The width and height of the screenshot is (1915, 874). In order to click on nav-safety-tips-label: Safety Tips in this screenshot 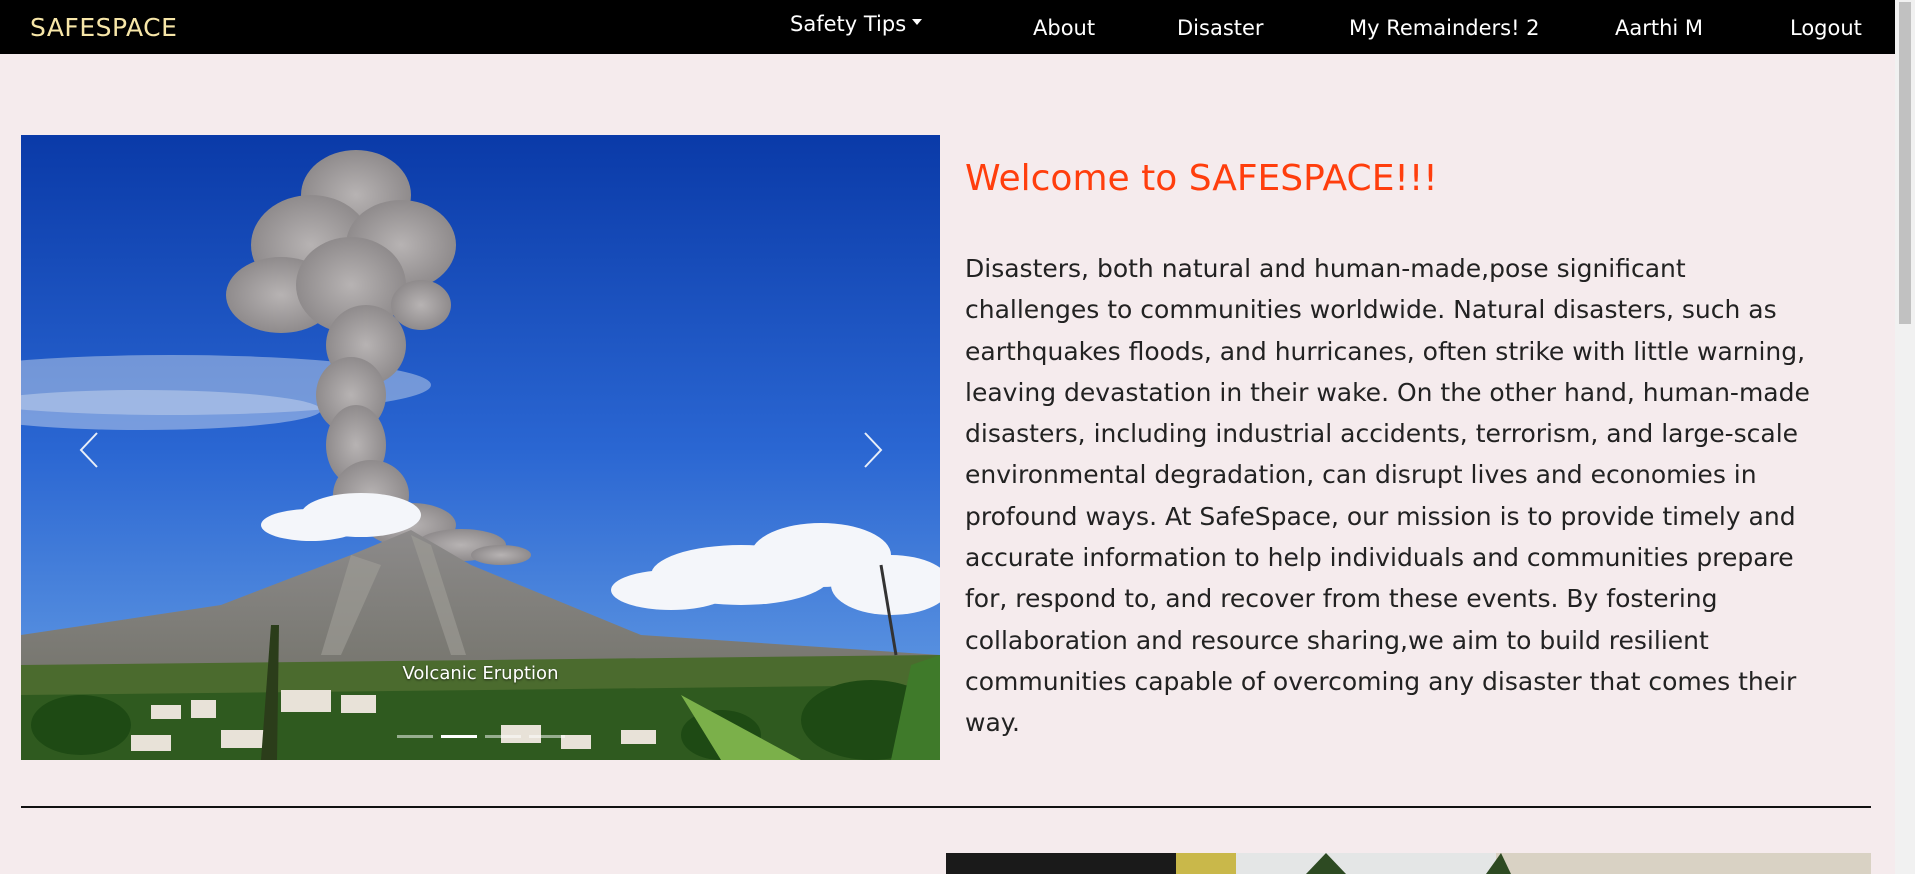, I will do `click(848, 24)`.